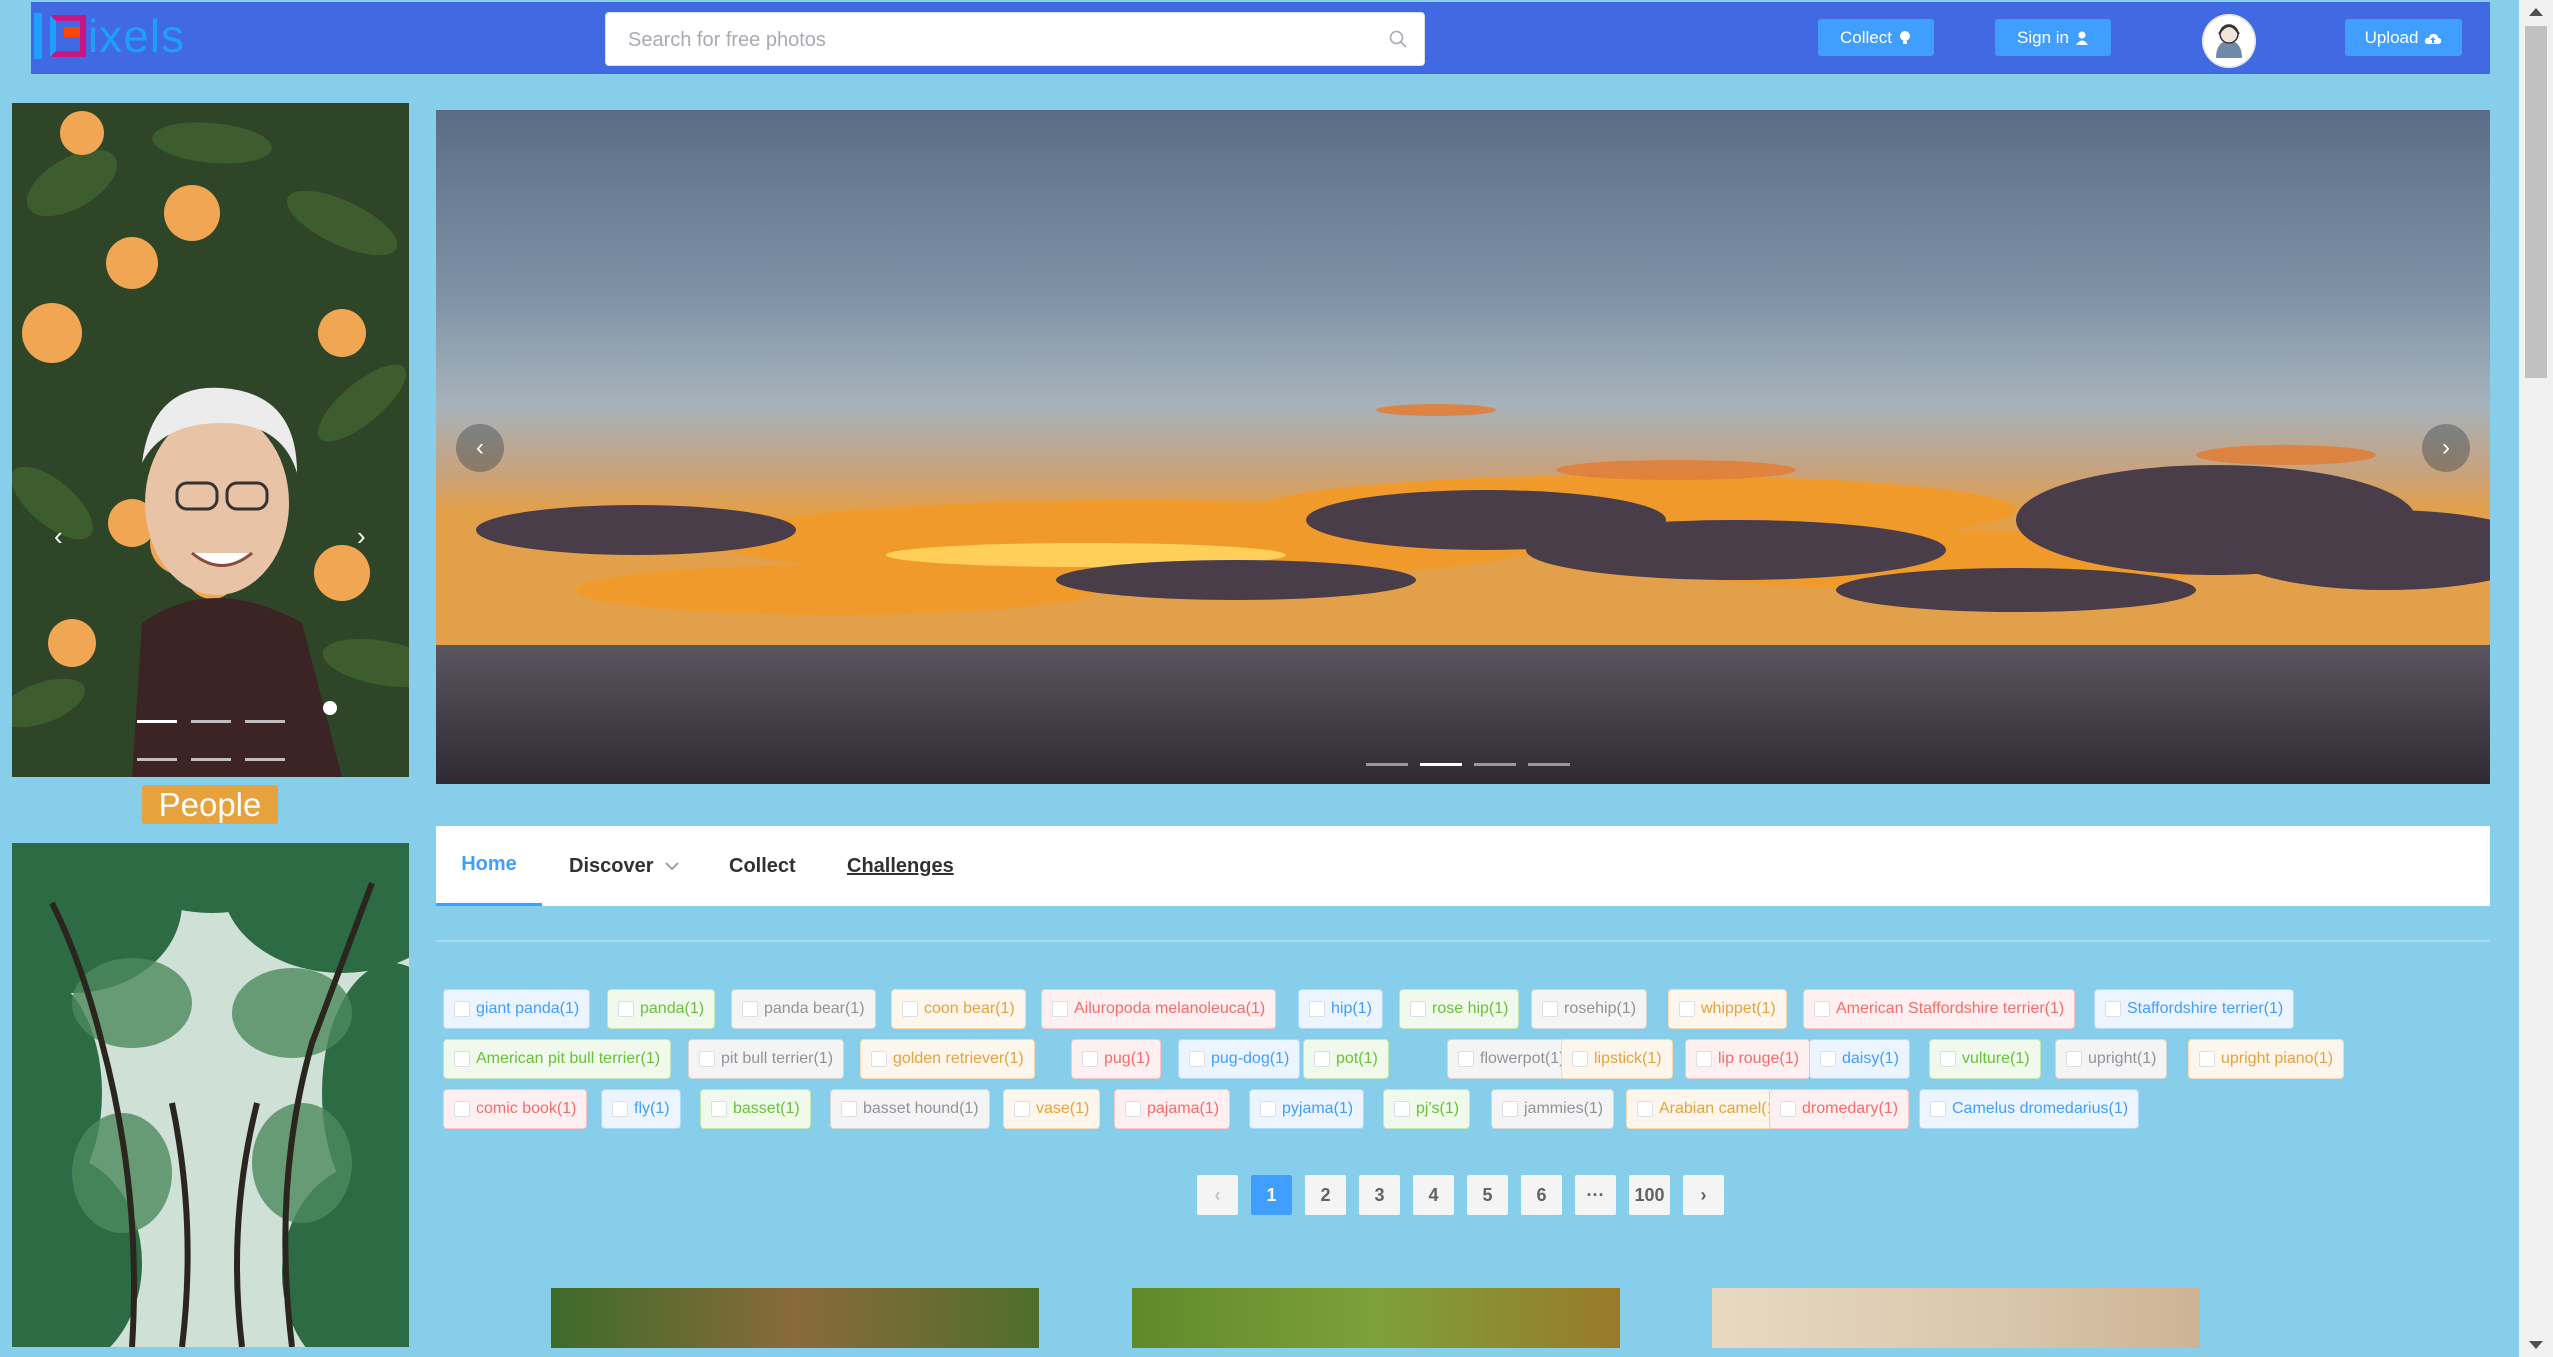 The height and width of the screenshot is (1357, 2553). What do you see at coordinates (2053, 37) in the screenshot?
I see `sign-in-button: Sign in` at bounding box center [2053, 37].